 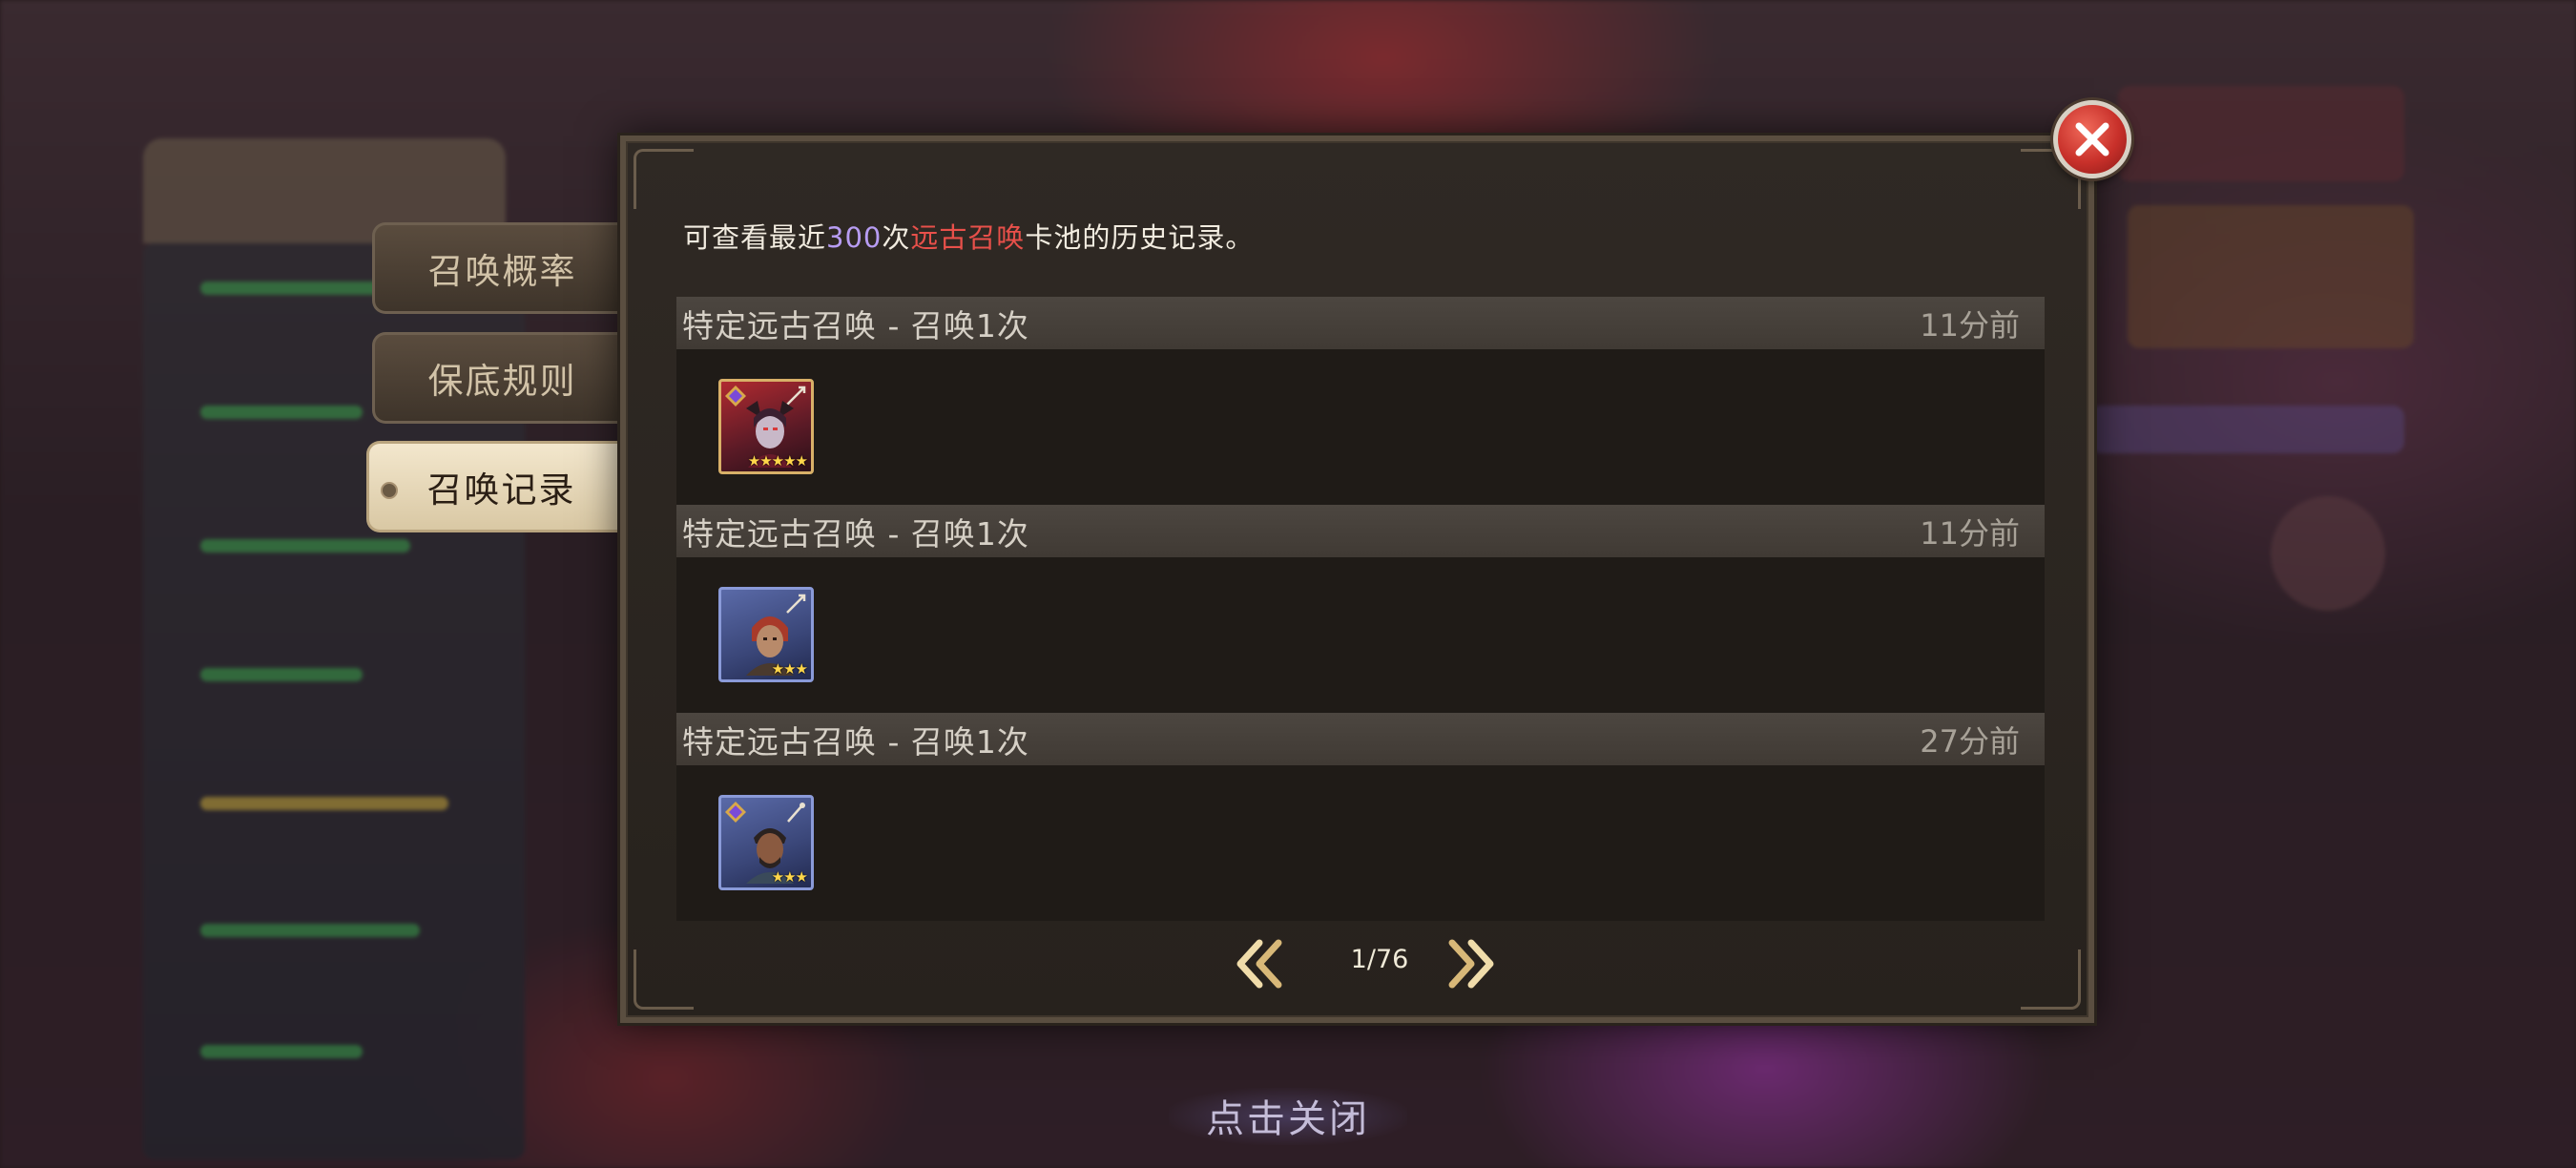 I want to click on info-prefix: 可查看最近, so click(x=755, y=237).